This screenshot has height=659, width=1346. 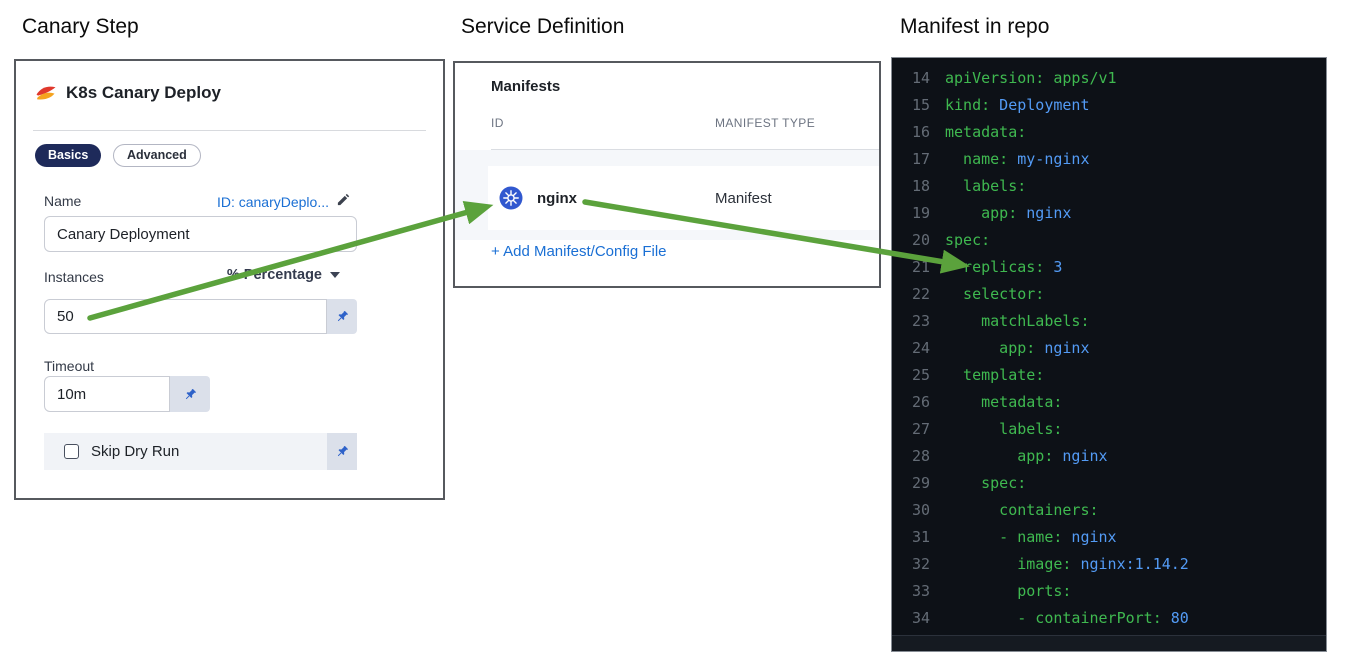 What do you see at coordinates (543, 26) in the screenshot?
I see `heading-service-definition: Service Definition` at bounding box center [543, 26].